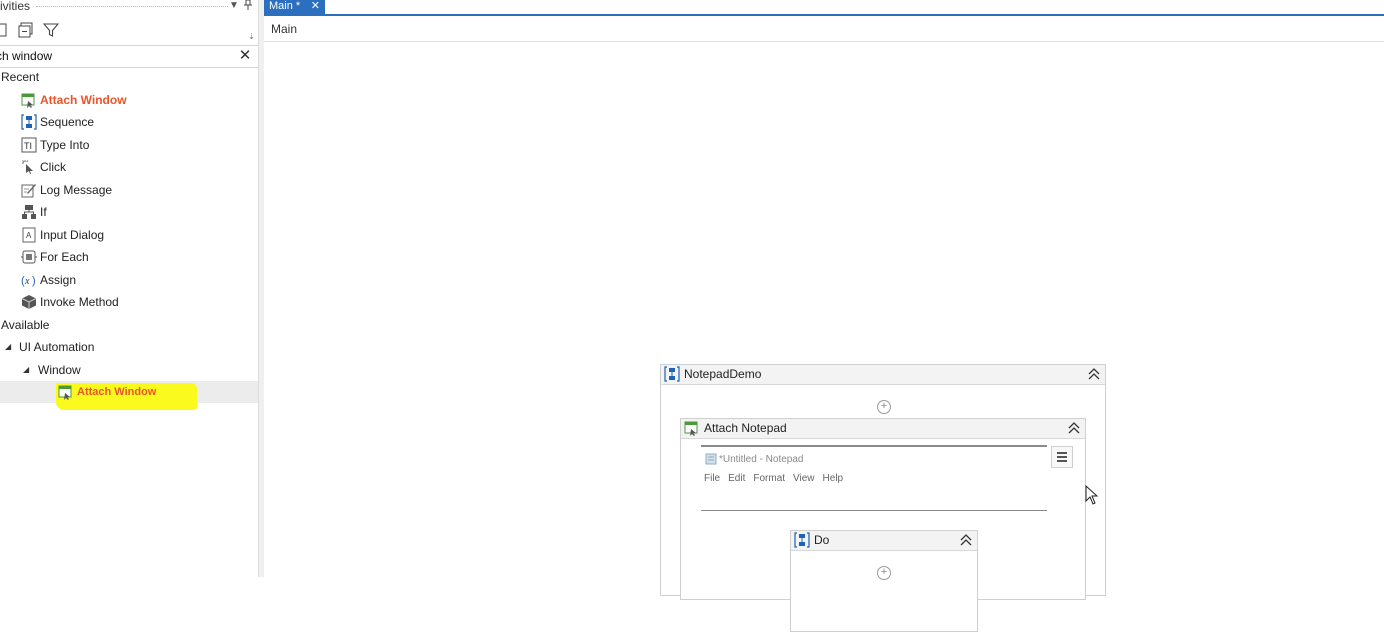 The height and width of the screenshot is (632, 1384). What do you see at coordinates (59, 370) in the screenshot?
I see `node-label: Window` at bounding box center [59, 370].